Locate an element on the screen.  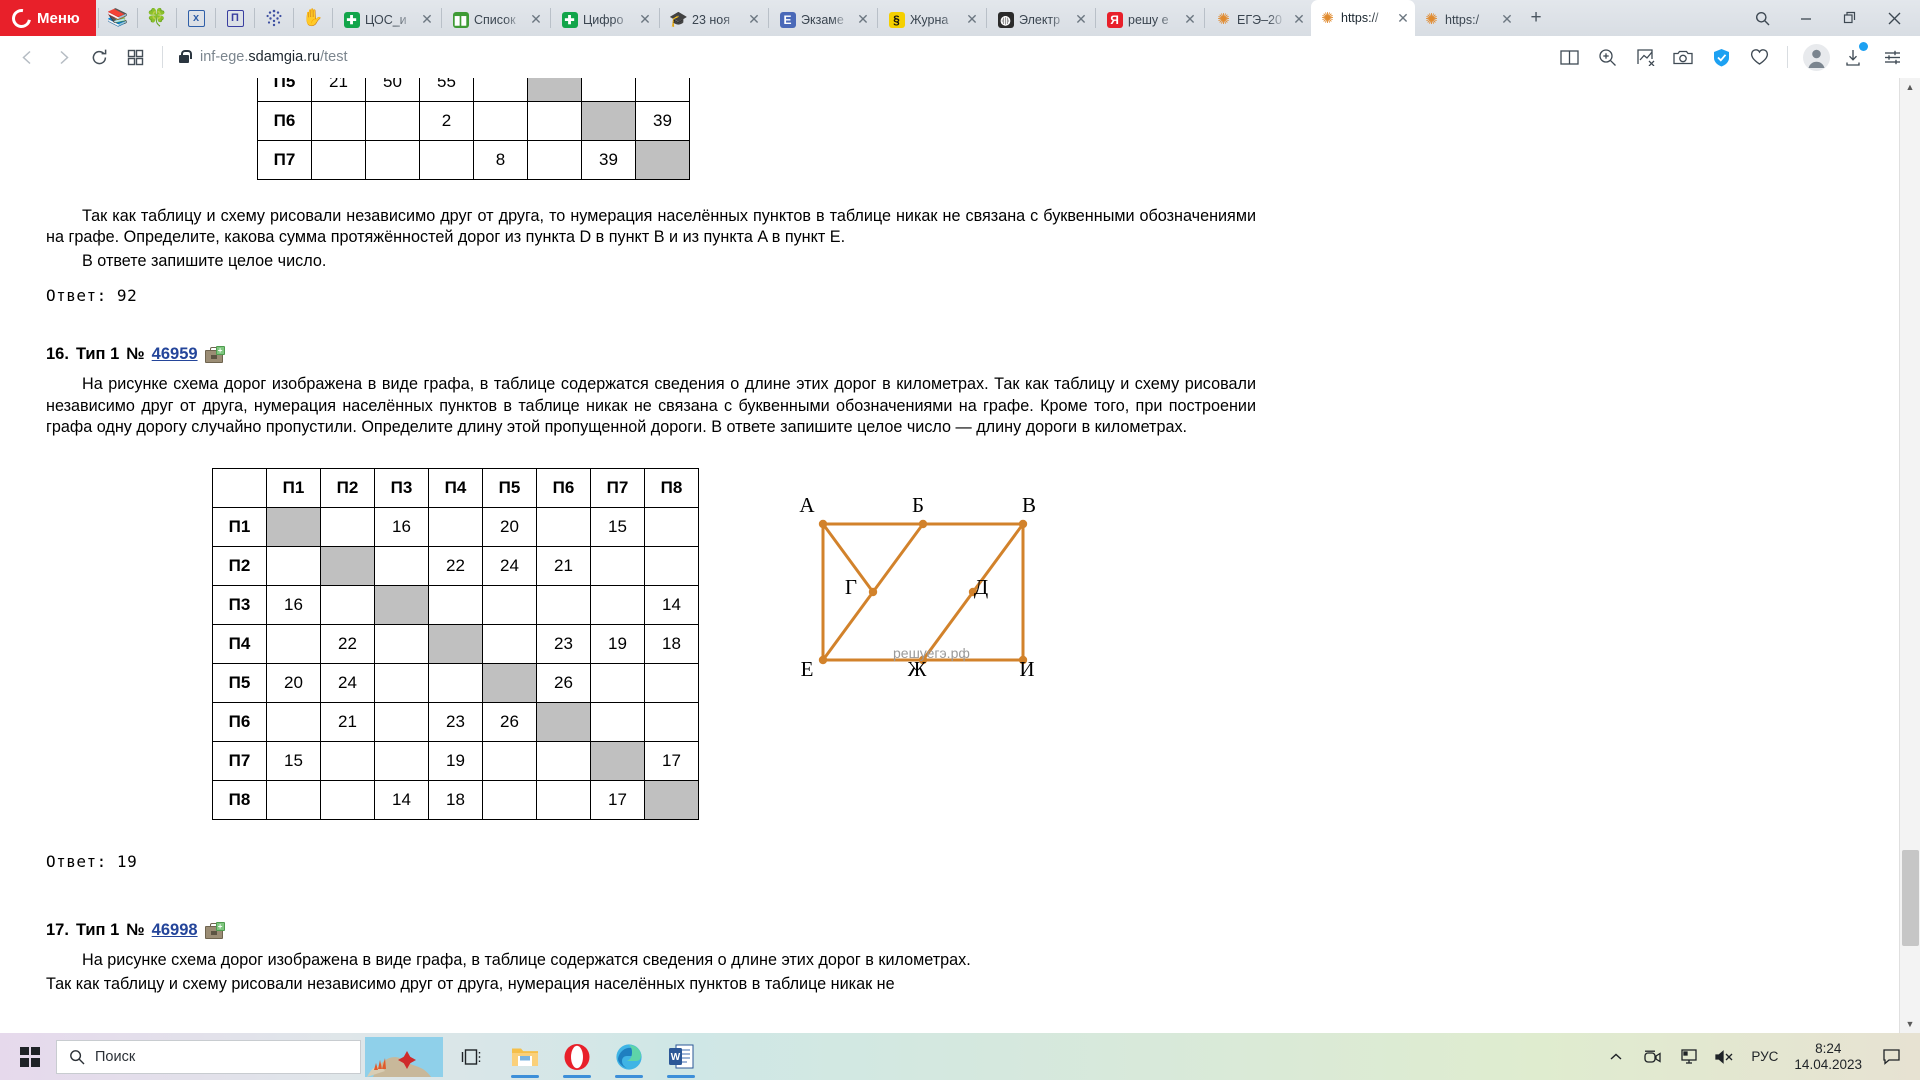
camera-meeting-icon is located at coordinates (1652, 1056).